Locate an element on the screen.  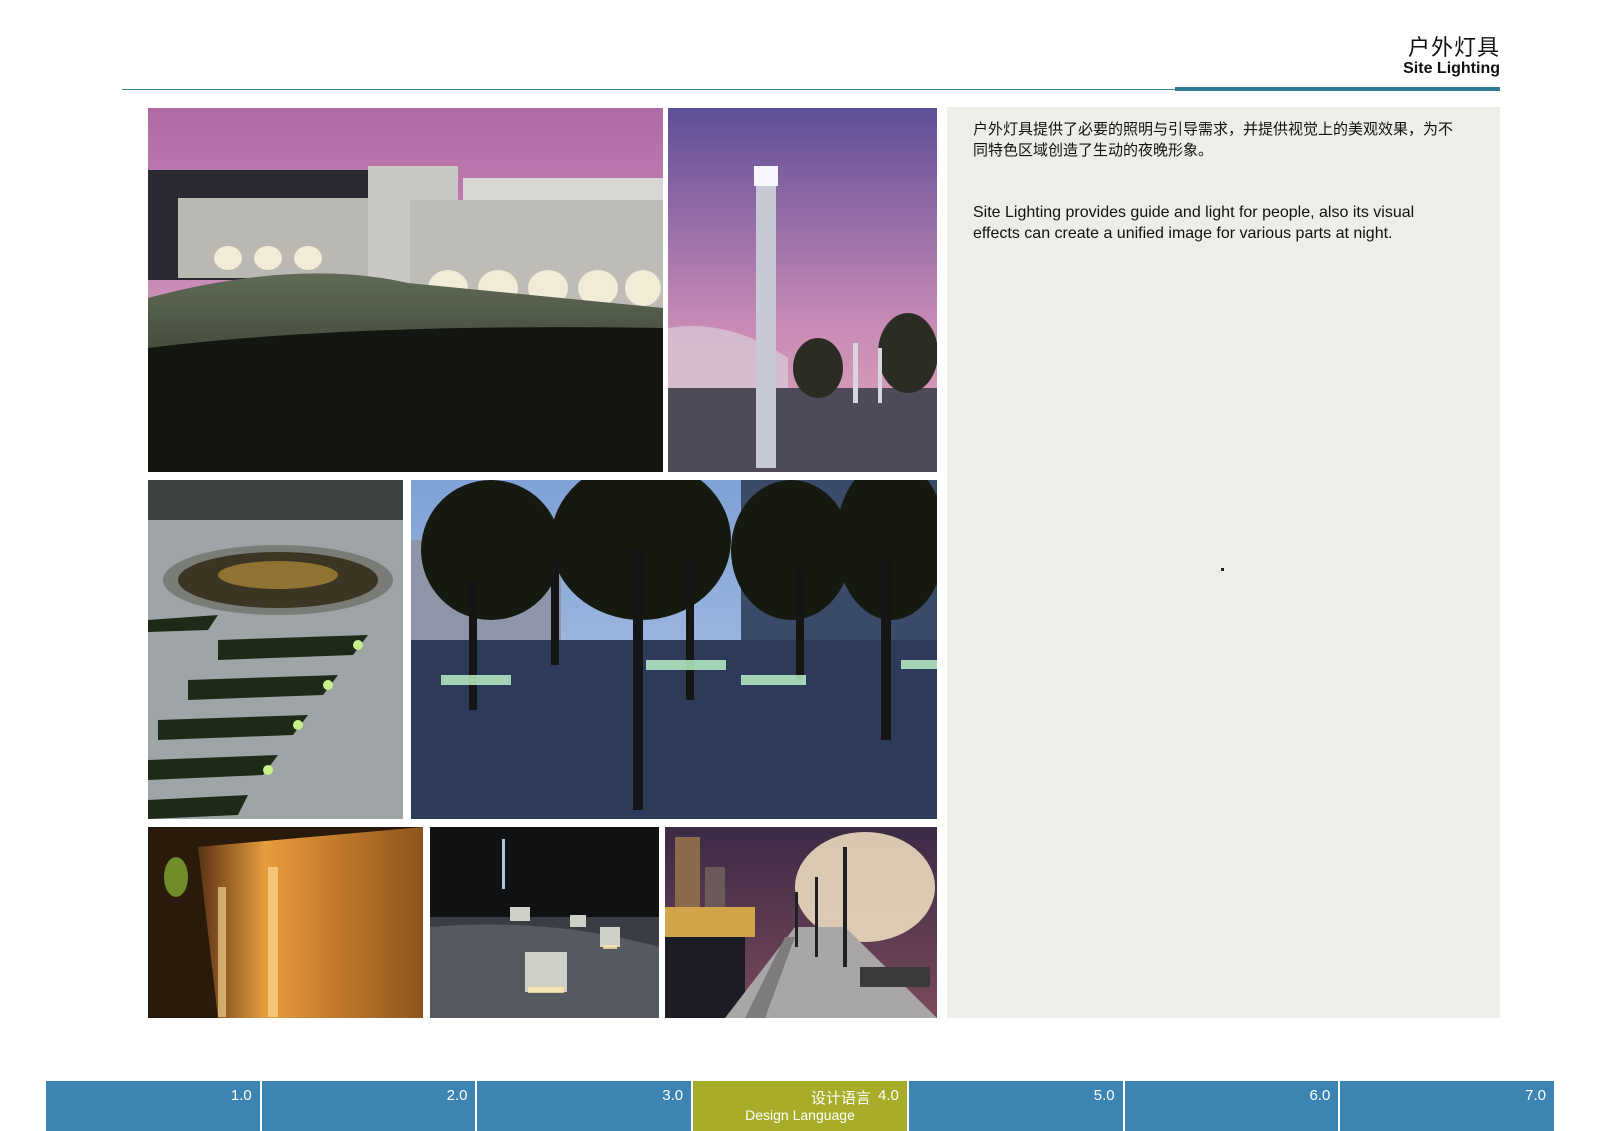
nav-section-number: 1.0 is located at coordinates (241, 1095).